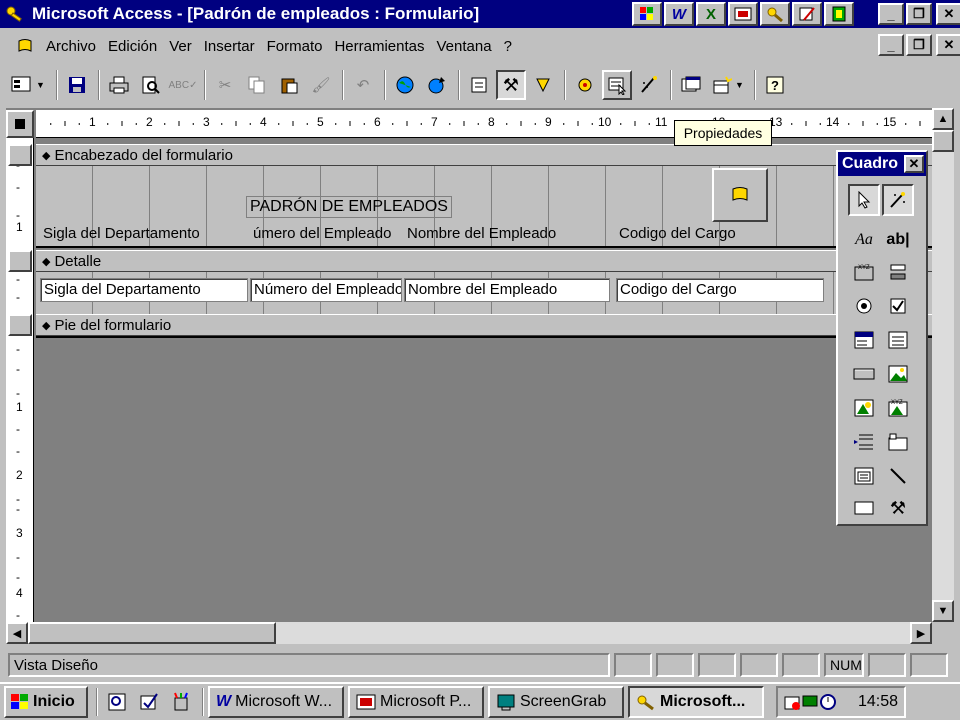  Describe the element at coordinates (914, 164) in the screenshot. I see `toolbox-close-button: ✕` at that location.